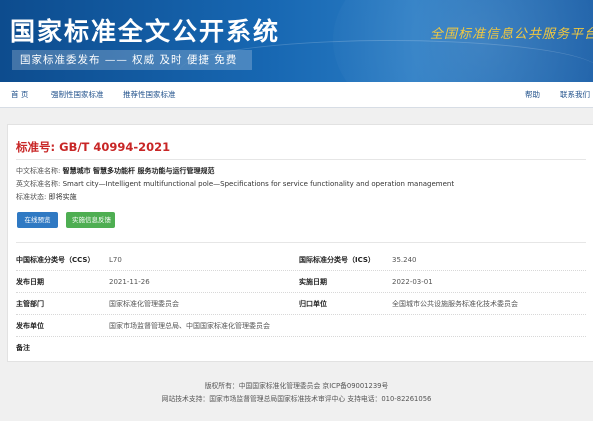 The width and height of the screenshot is (593, 421). I want to click on online-preview-button: 在线预览, so click(37, 220).